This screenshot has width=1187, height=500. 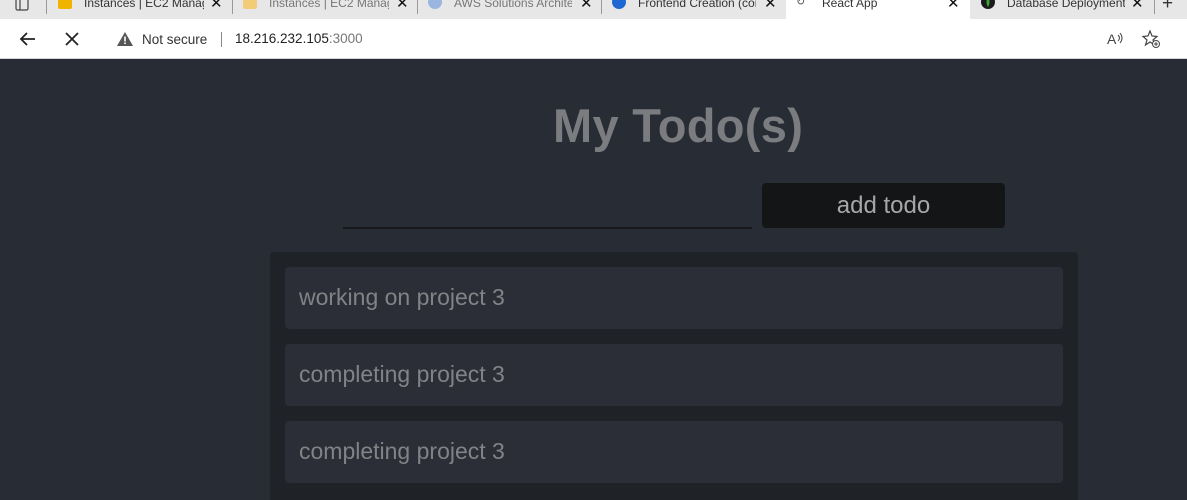 I want to click on add-favorite-icon, so click(x=1151, y=39).